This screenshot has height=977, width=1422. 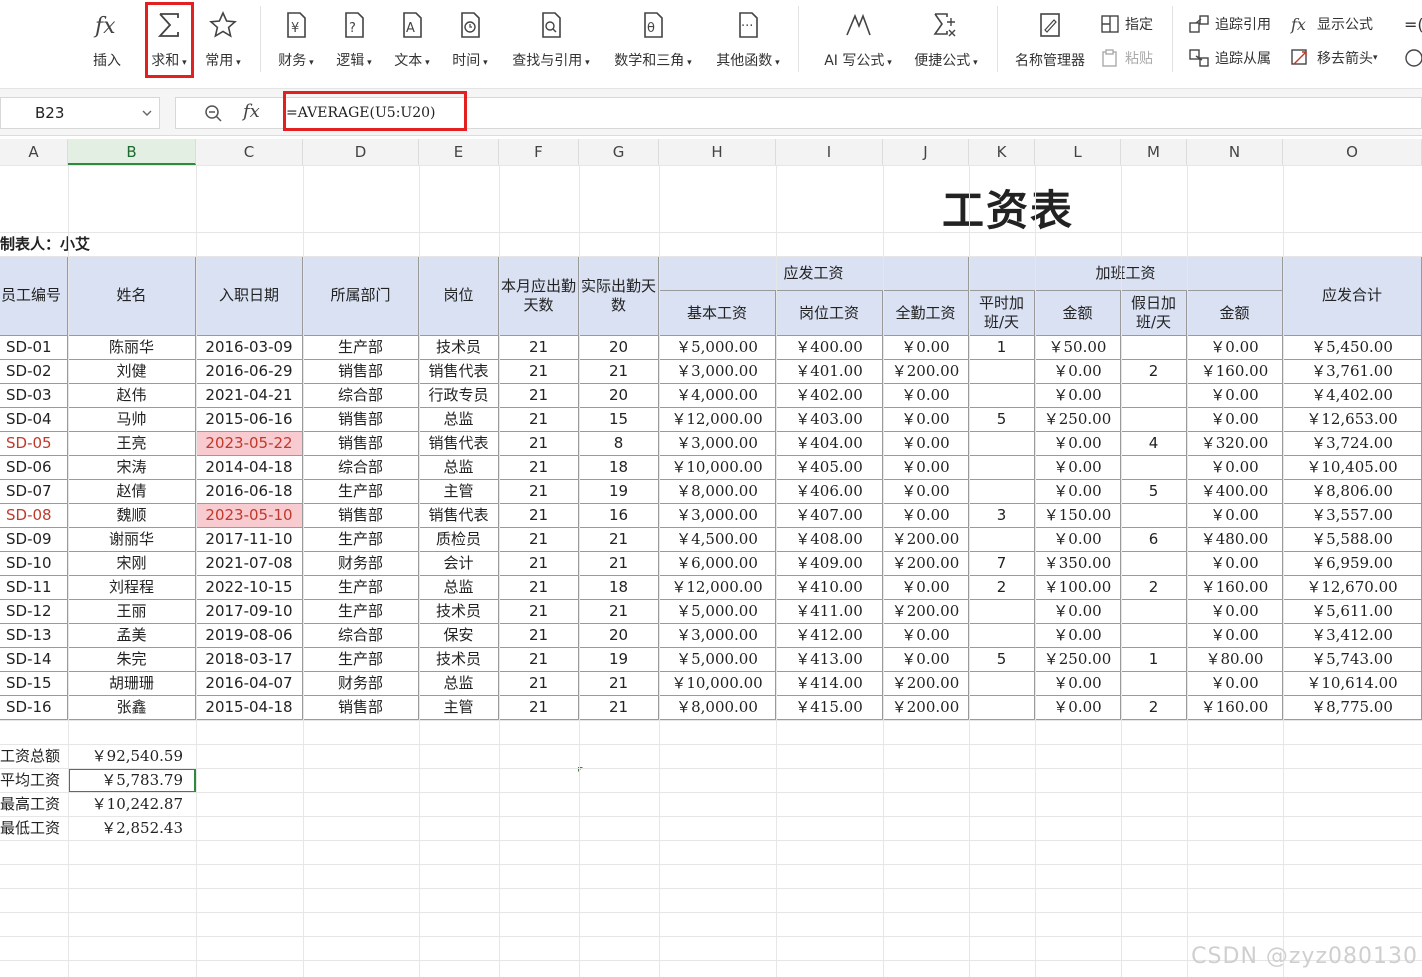 I want to click on cell-amount2: ￥80.00, so click(x=1235, y=660).